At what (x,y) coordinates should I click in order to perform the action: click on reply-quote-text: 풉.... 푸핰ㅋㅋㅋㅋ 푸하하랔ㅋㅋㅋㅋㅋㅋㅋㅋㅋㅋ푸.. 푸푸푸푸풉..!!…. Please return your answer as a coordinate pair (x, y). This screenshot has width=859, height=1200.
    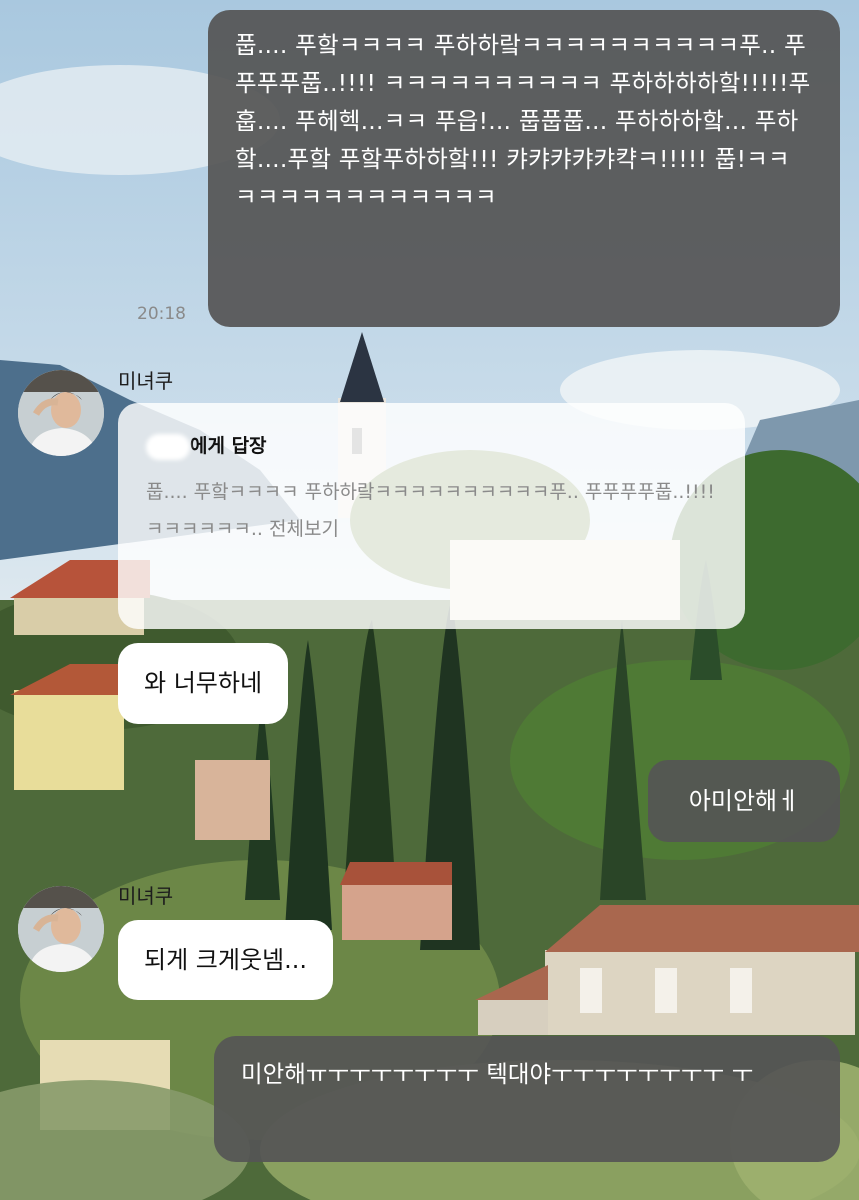
    Looking at the image, I should click on (431, 511).